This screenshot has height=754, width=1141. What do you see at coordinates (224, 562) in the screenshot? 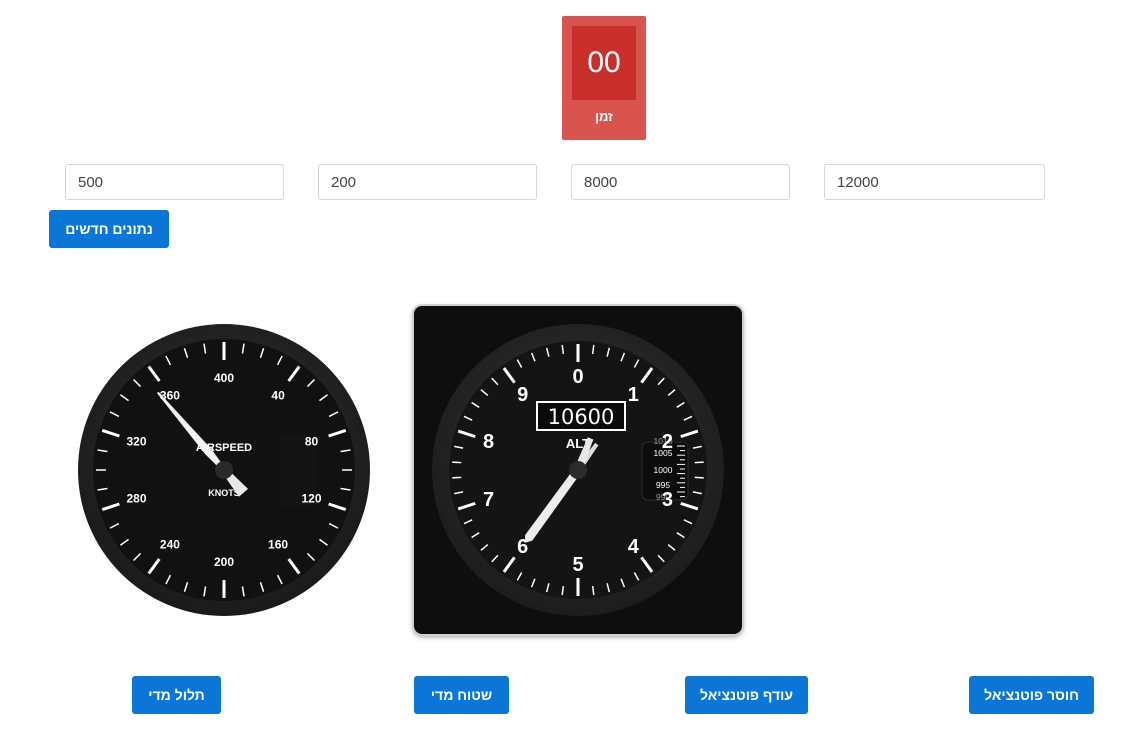
I see `airspeed-scale-label: 200` at bounding box center [224, 562].